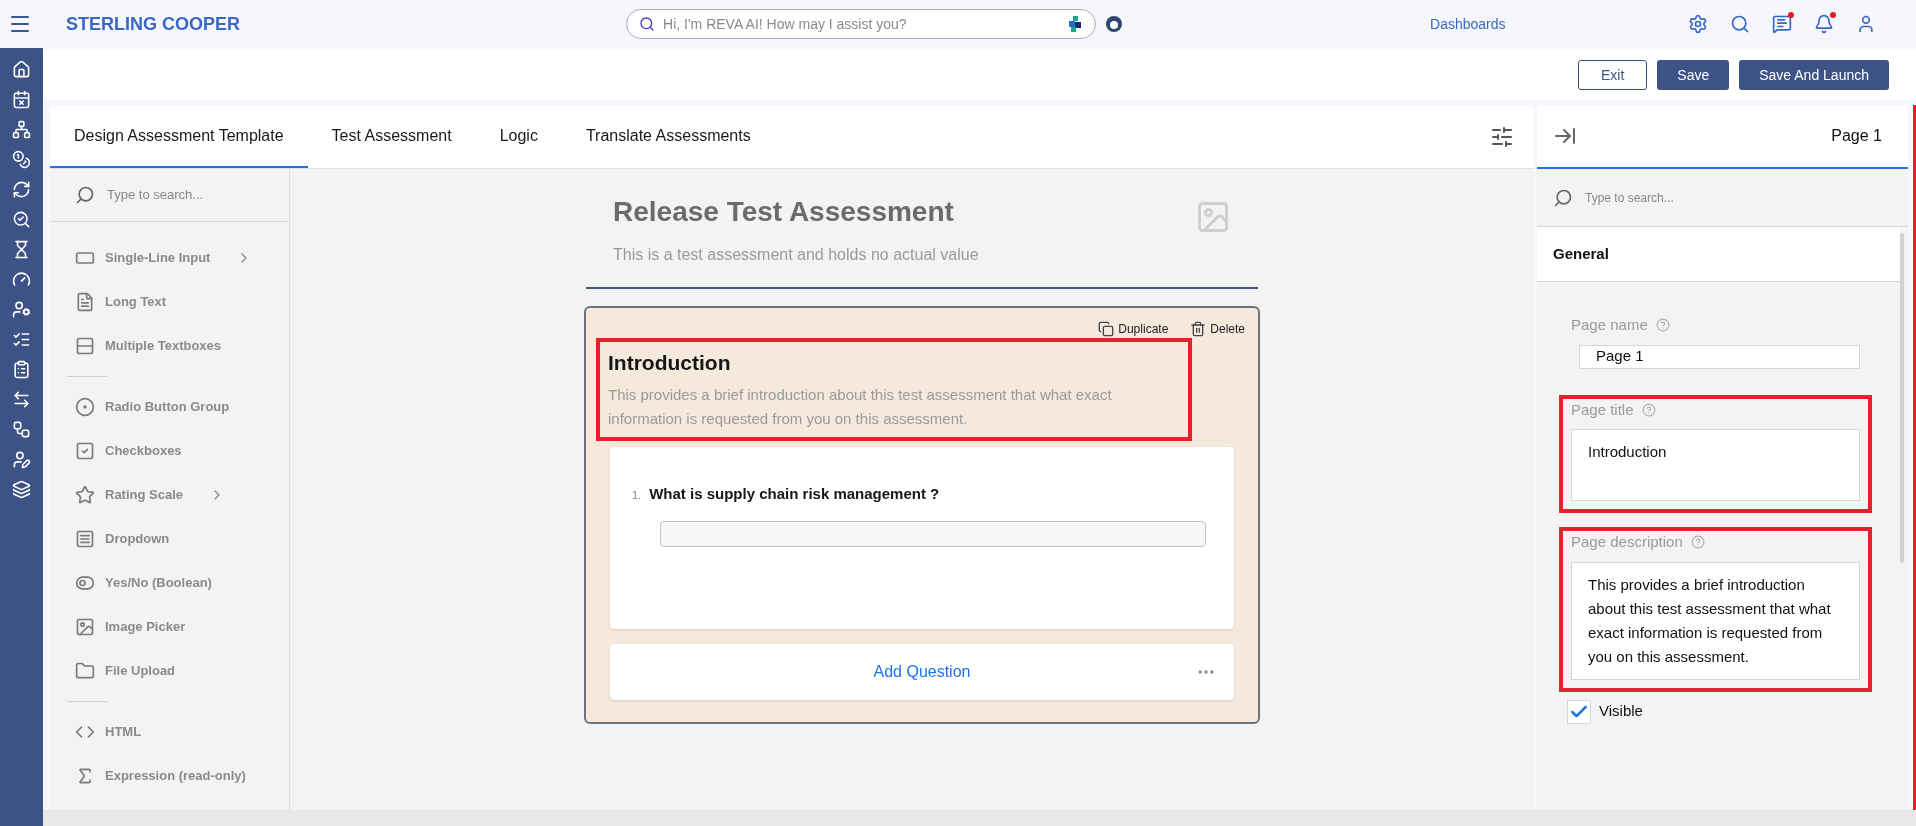 The image size is (1916, 826). I want to click on tab: Logic, so click(518, 136).